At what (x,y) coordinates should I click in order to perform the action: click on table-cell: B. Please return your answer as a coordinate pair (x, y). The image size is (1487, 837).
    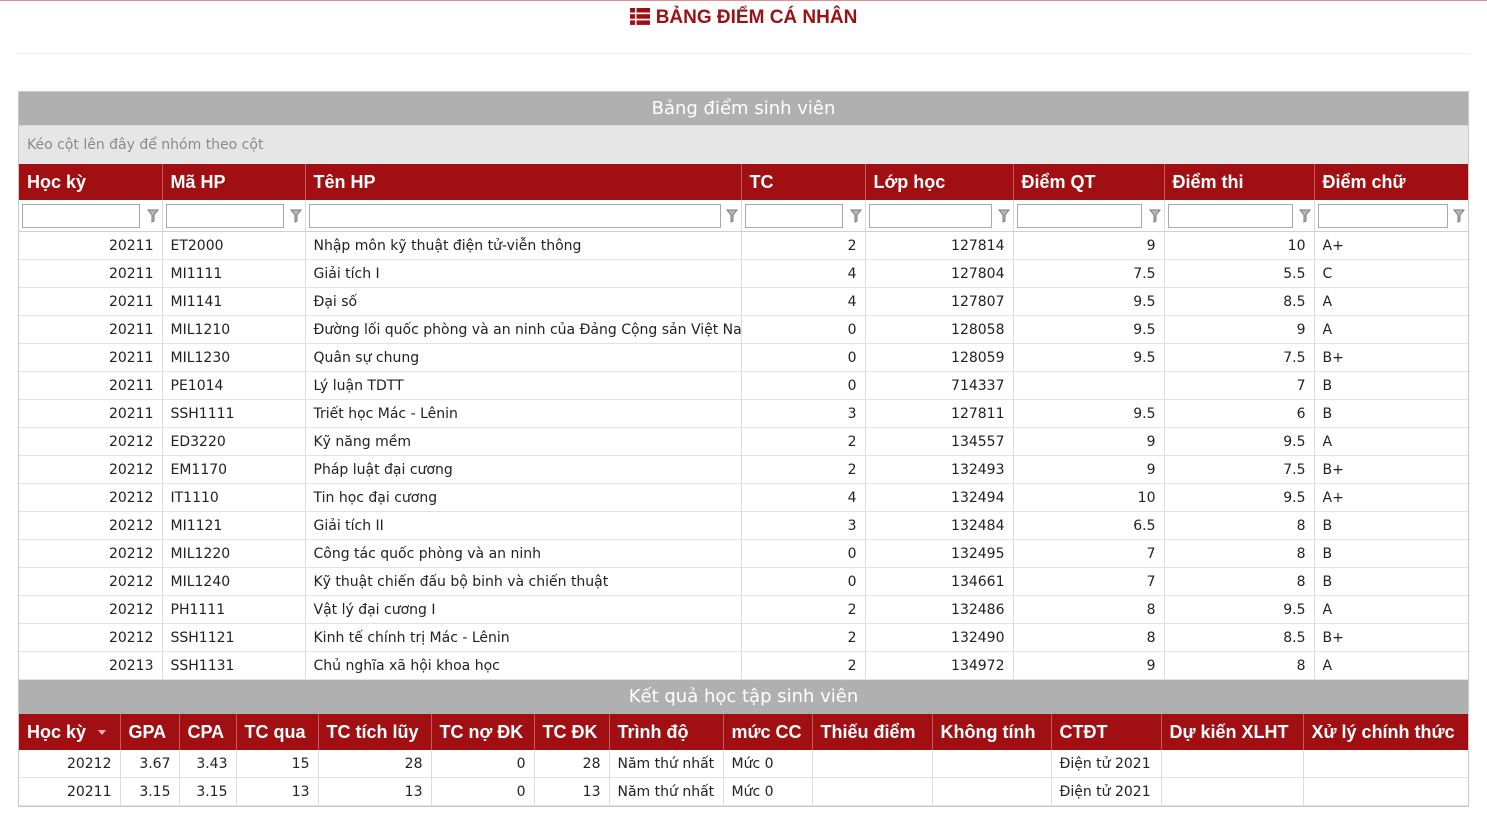
    Looking at the image, I should click on (1391, 525).